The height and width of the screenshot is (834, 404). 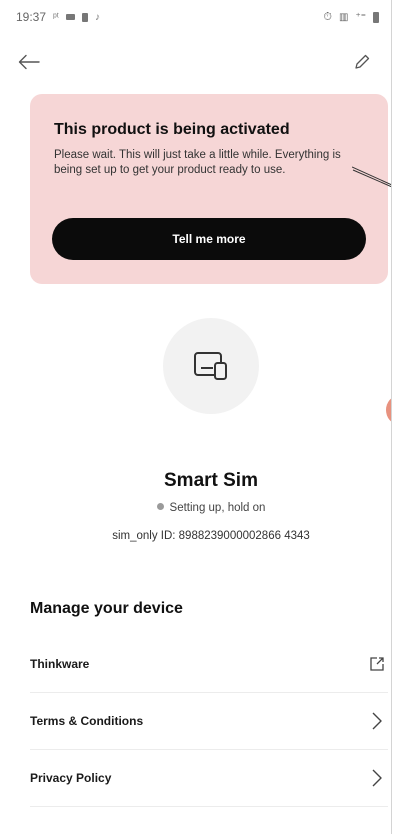 What do you see at coordinates (195, 17) in the screenshot?
I see `status-bar: 19:37 ᵖᵗ ♪ ⏱ ▥ ⁺⁼` at bounding box center [195, 17].